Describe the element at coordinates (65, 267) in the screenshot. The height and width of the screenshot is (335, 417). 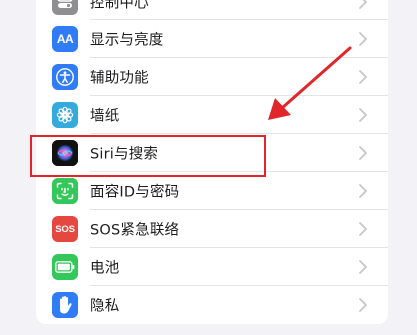
I see `battery-icon` at that location.